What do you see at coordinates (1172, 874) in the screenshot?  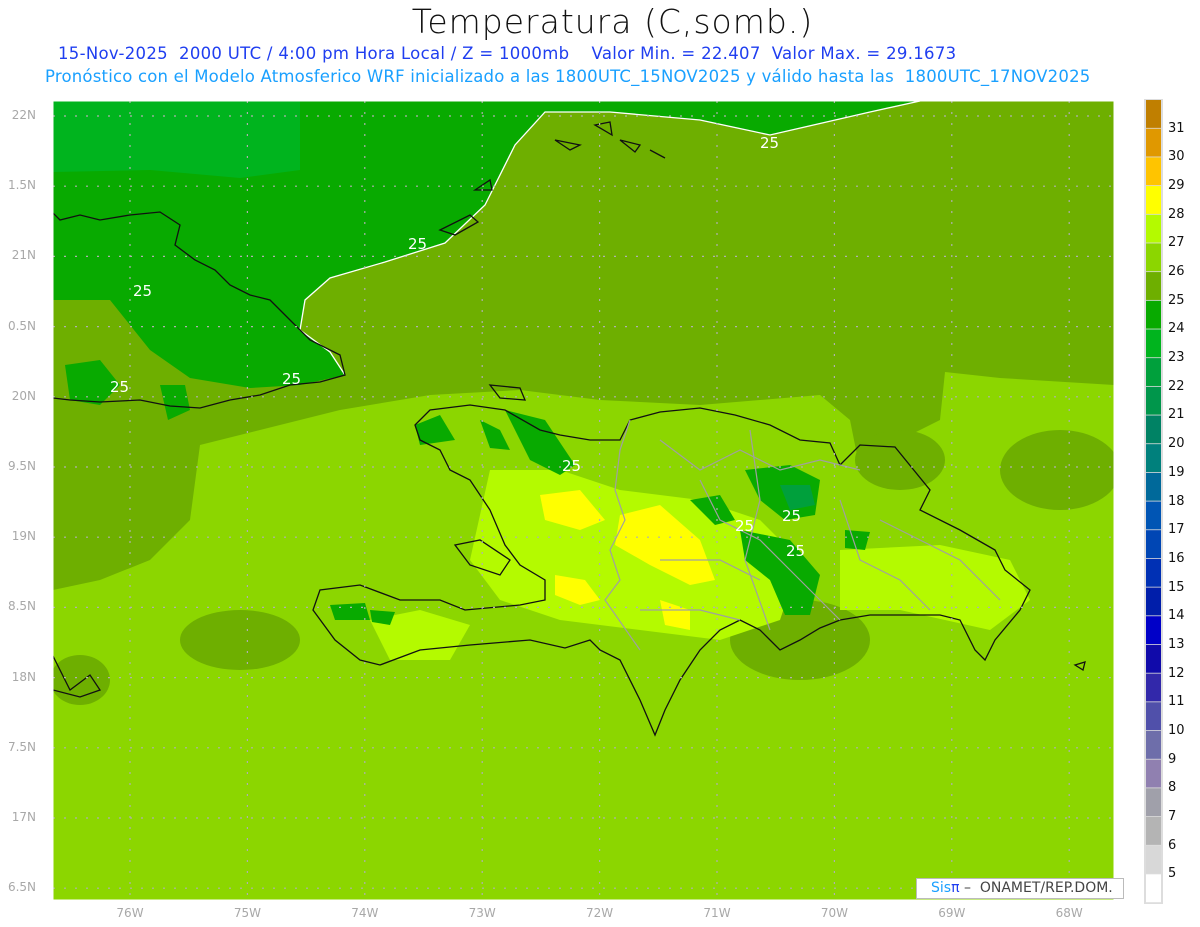 I see `colorbar-label: 5` at bounding box center [1172, 874].